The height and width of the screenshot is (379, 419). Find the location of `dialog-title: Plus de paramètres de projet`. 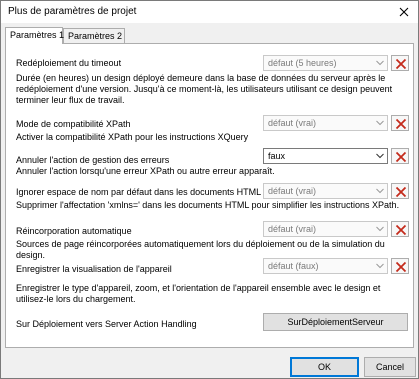

dialog-title: Plus de paramètres de projet is located at coordinates (72, 11).